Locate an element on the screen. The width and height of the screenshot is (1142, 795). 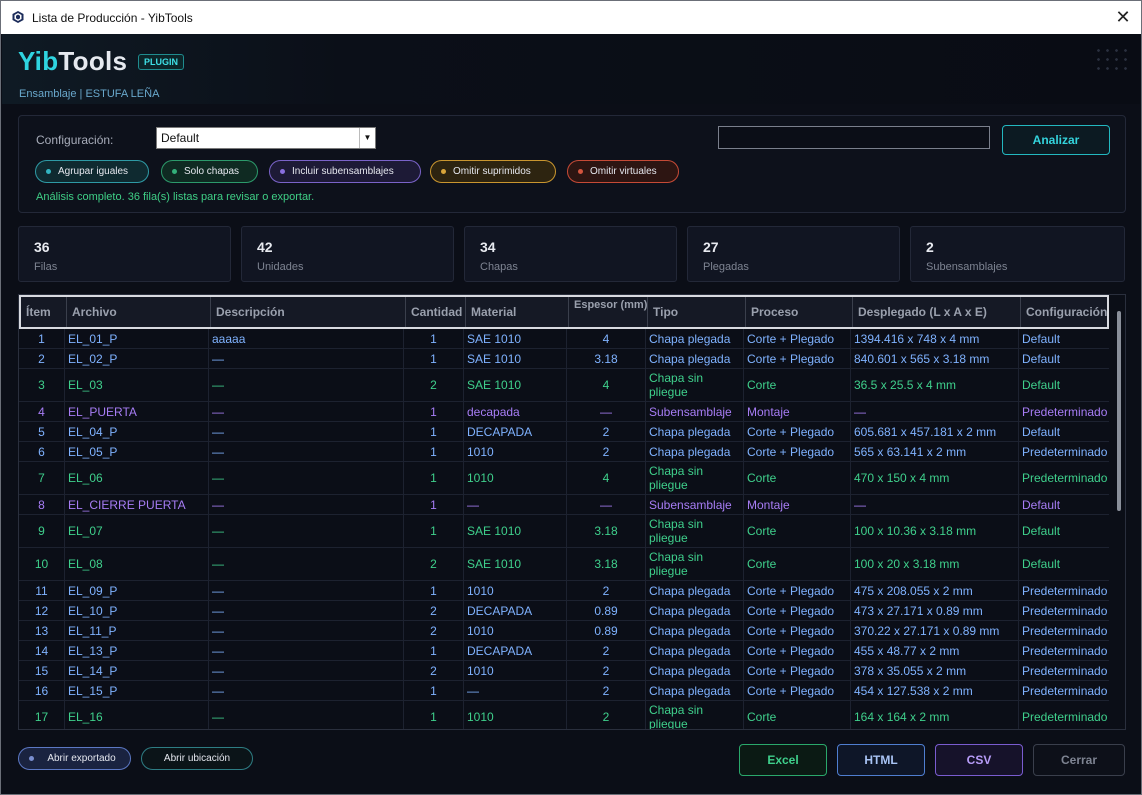
column-header-thickness: Espesor (mm) is located at coordinates (608, 312).